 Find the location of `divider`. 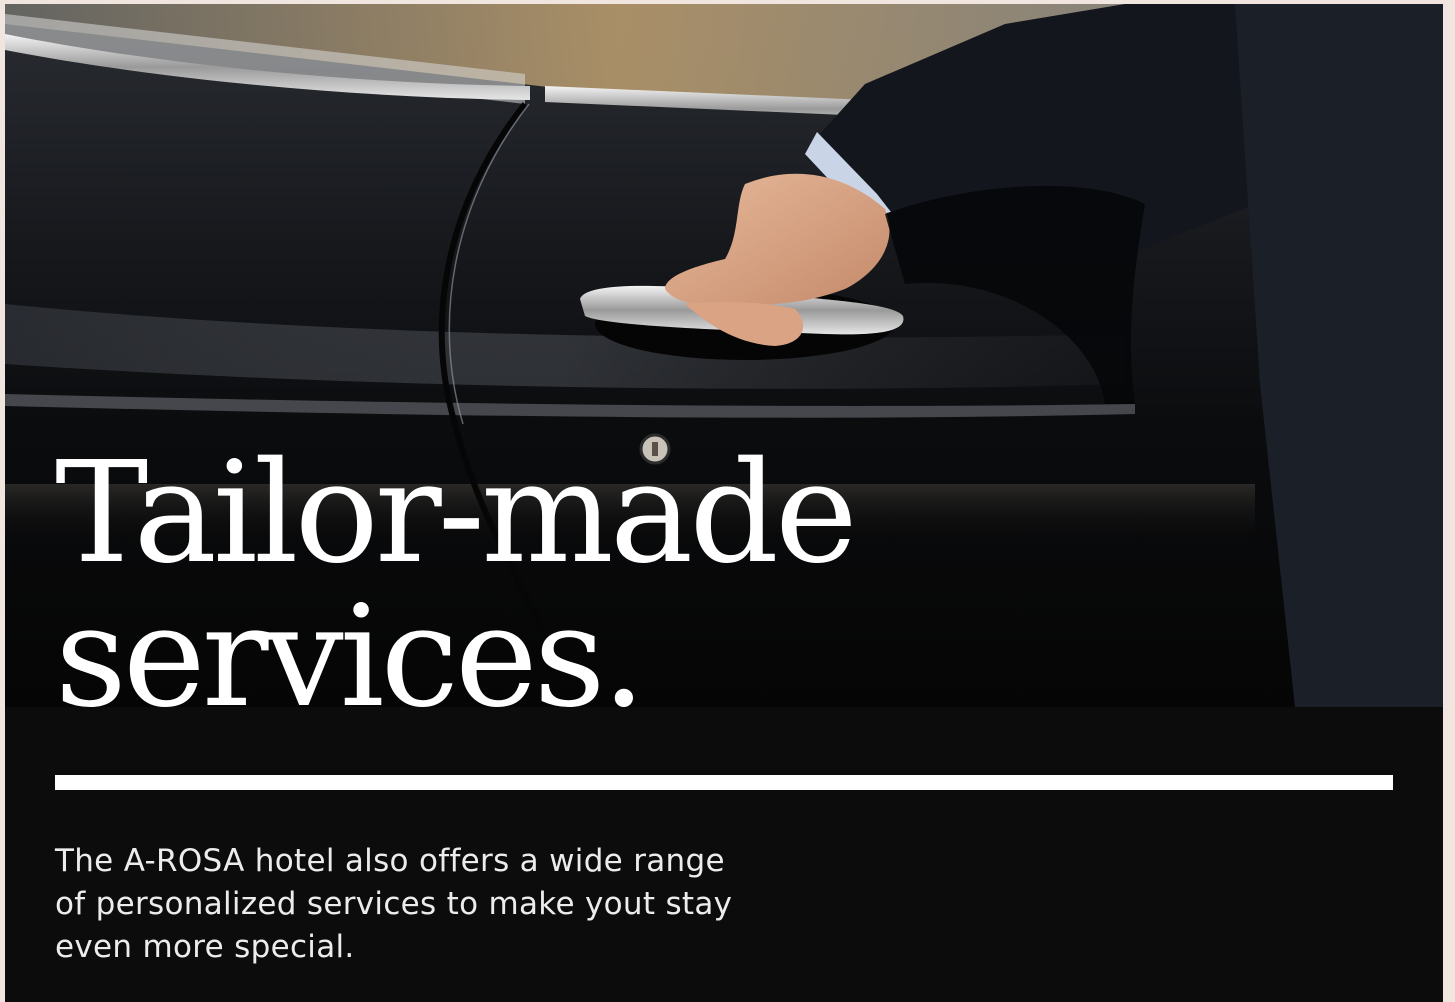

divider is located at coordinates (724, 782).